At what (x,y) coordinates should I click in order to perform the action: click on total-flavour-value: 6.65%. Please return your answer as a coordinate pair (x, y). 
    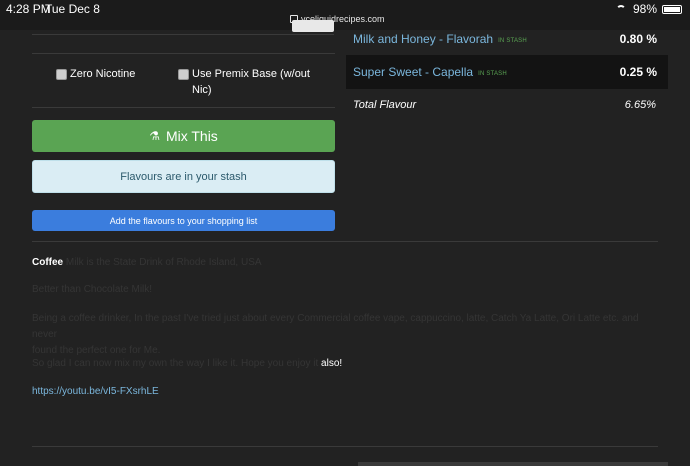
    Looking at the image, I should click on (640, 105).